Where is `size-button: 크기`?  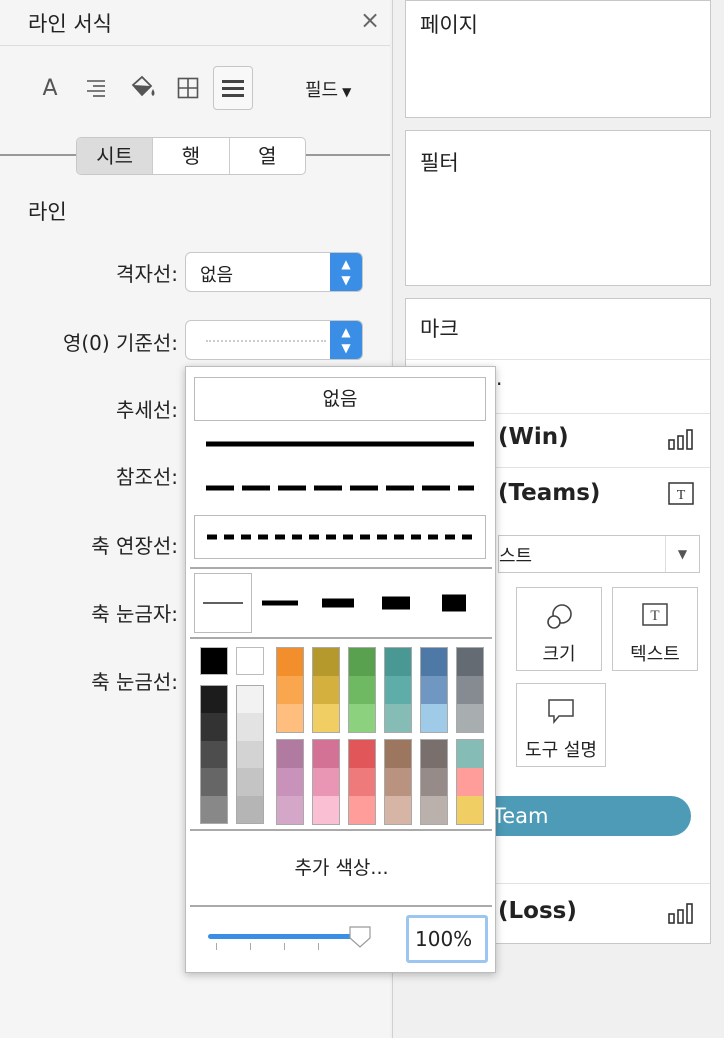 size-button: 크기 is located at coordinates (559, 629).